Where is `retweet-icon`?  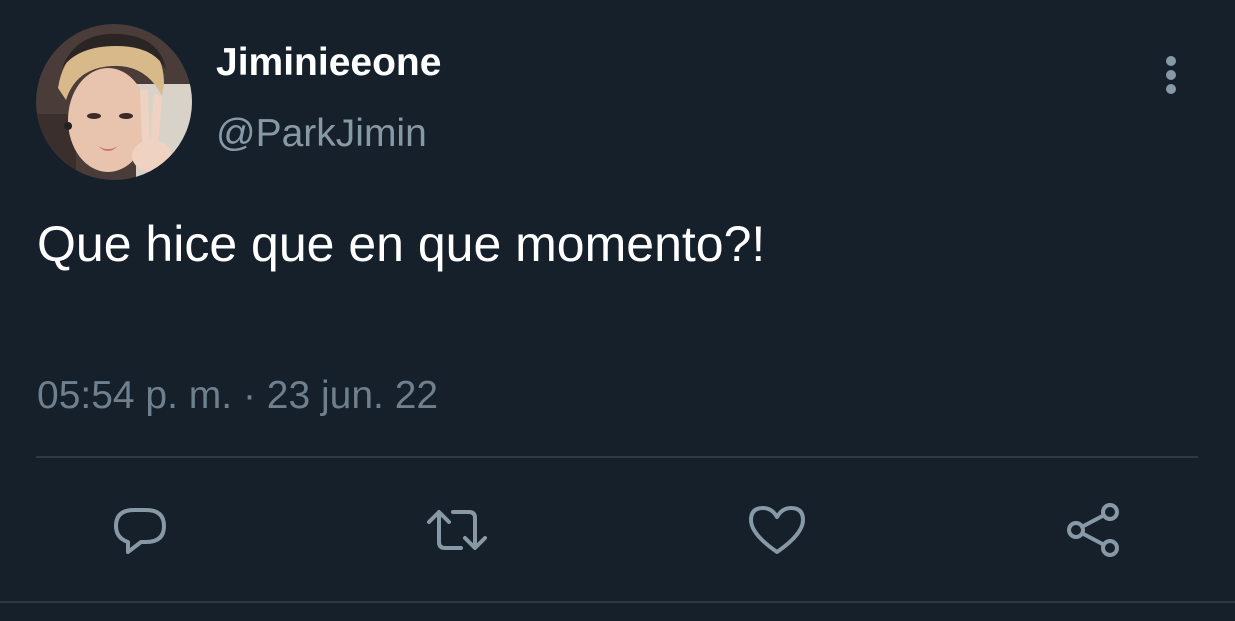 retweet-icon is located at coordinates (457, 530).